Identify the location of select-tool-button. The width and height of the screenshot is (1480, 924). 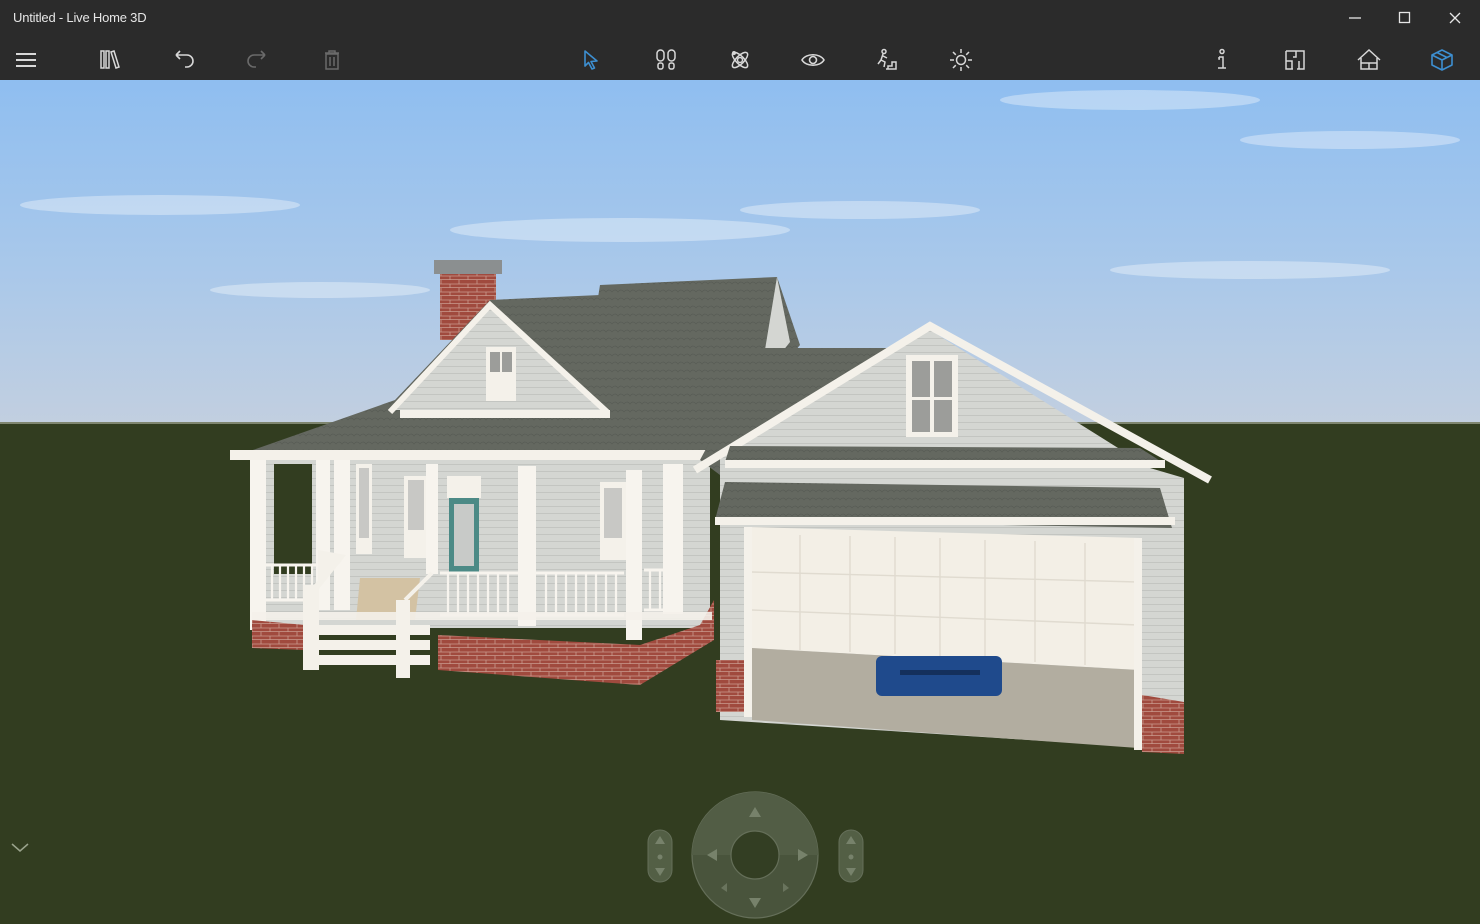
(591, 60).